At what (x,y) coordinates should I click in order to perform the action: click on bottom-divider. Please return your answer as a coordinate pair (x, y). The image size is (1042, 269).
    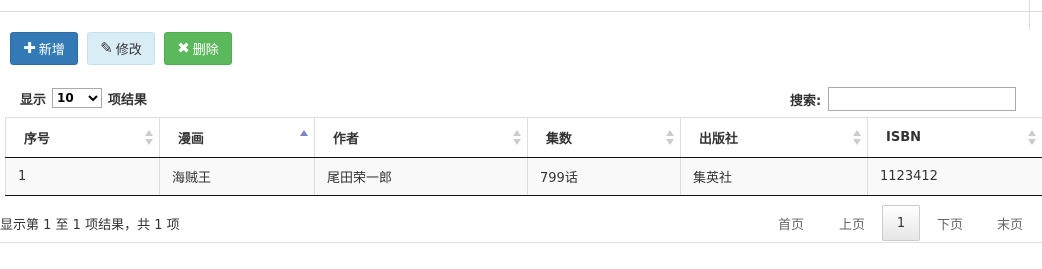
    Looking at the image, I should click on (521, 242).